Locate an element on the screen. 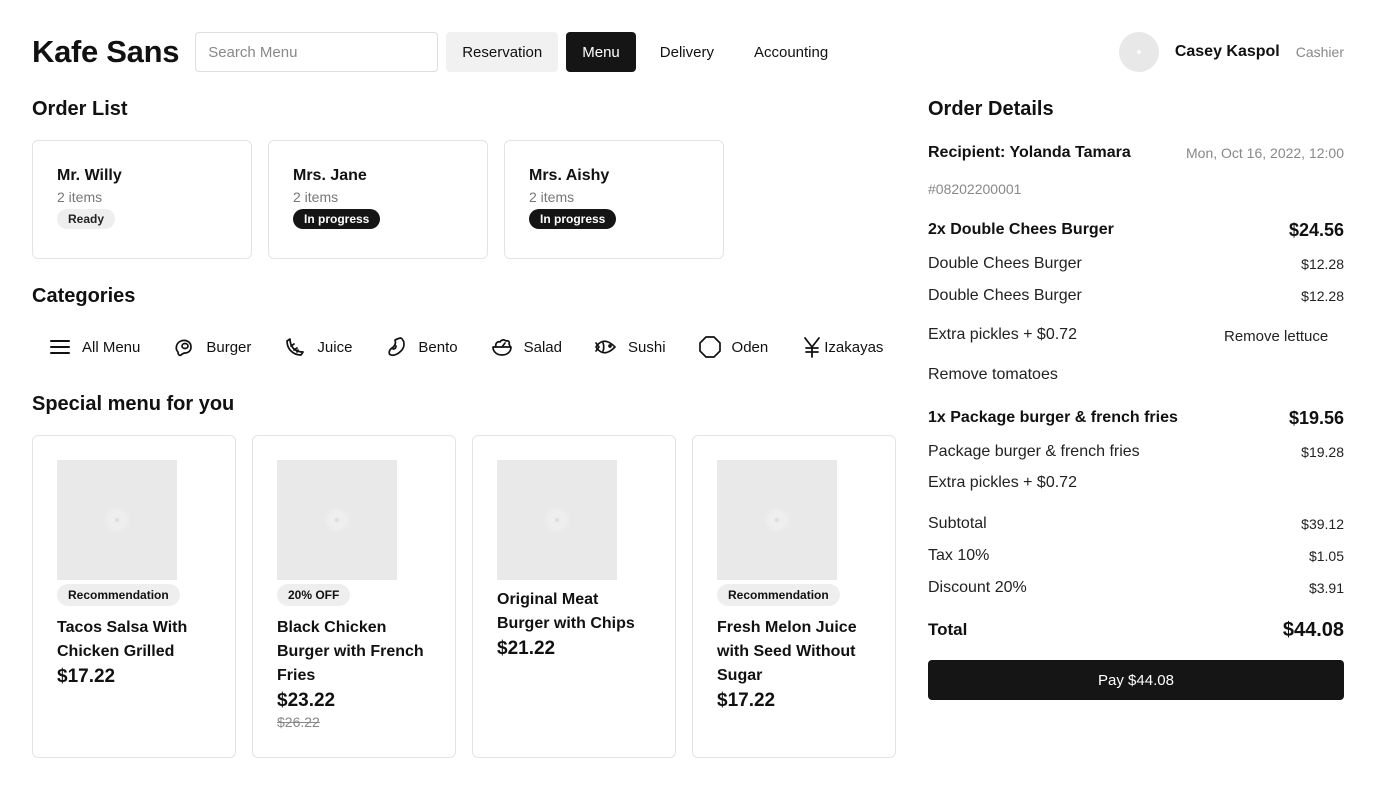 Image resolution: width=1376 pixels, height=790 pixels. total-row: Total $44.08 is located at coordinates (1136, 630).